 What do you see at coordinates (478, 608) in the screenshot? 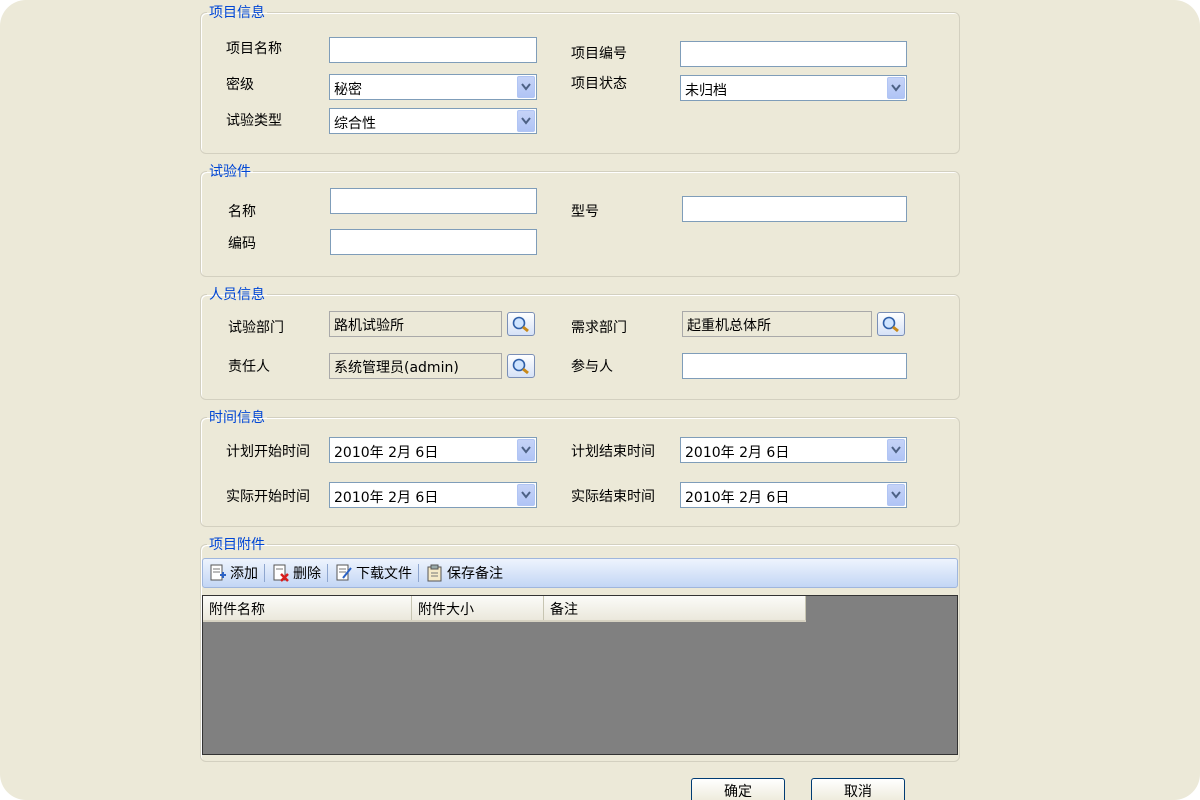
I see `column-header-size: 附件大小` at bounding box center [478, 608].